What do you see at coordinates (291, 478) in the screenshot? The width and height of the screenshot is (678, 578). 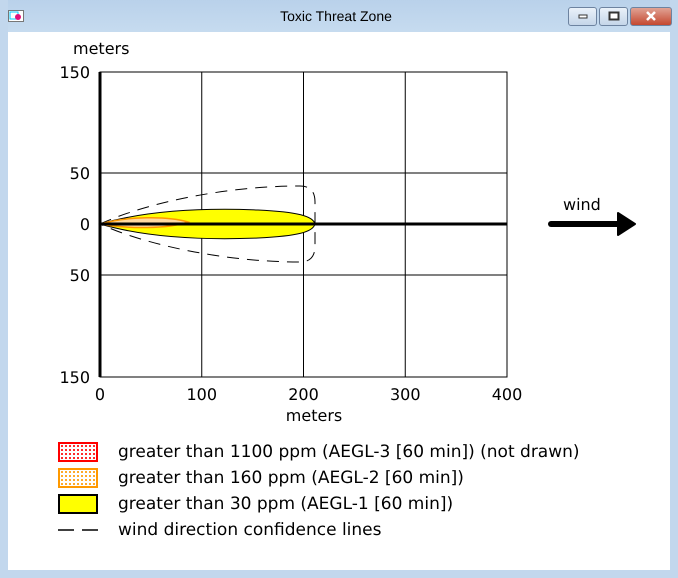 I see `legend-label: greater than 160 ppm (AEGL-2 [60 min])` at bounding box center [291, 478].